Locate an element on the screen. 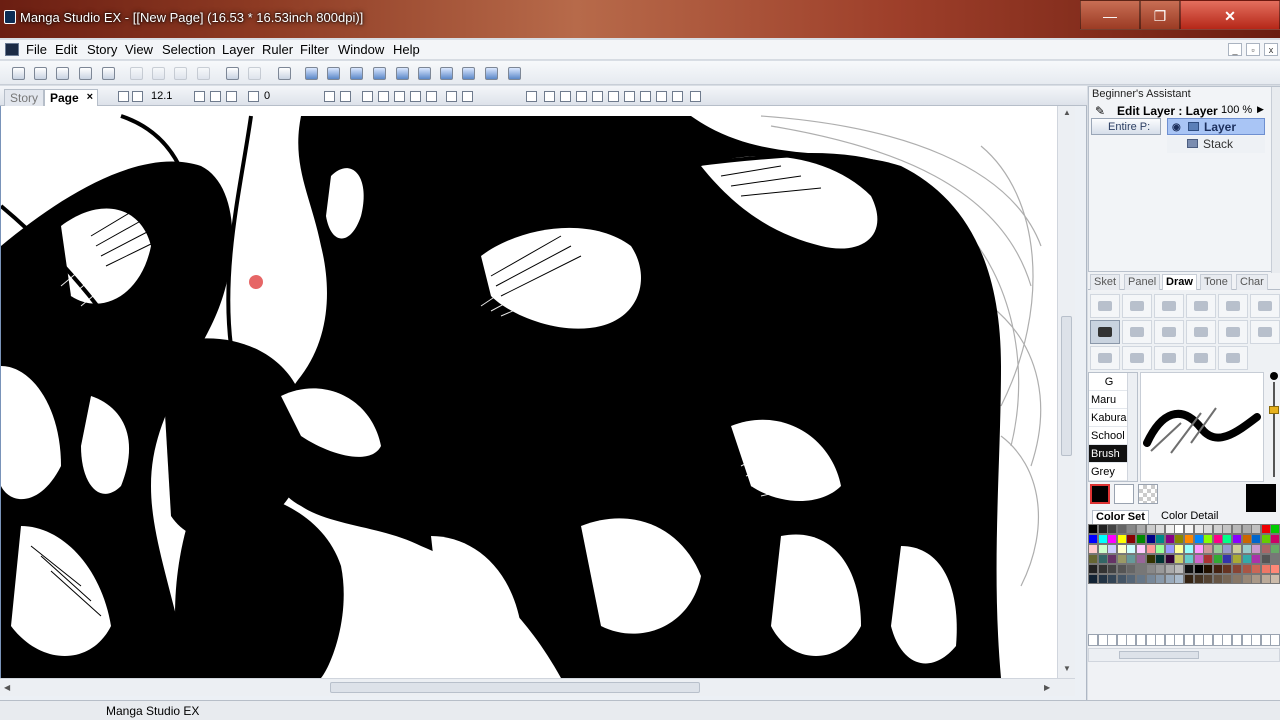 The height and width of the screenshot is (720, 1280). copy-icon is located at coordinates (158, 73).